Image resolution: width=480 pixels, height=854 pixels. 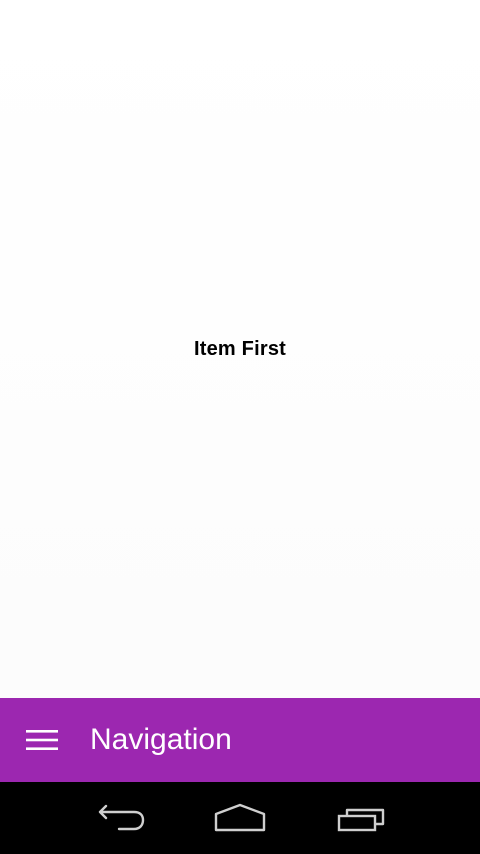 I want to click on menu-button, so click(x=42, y=740).